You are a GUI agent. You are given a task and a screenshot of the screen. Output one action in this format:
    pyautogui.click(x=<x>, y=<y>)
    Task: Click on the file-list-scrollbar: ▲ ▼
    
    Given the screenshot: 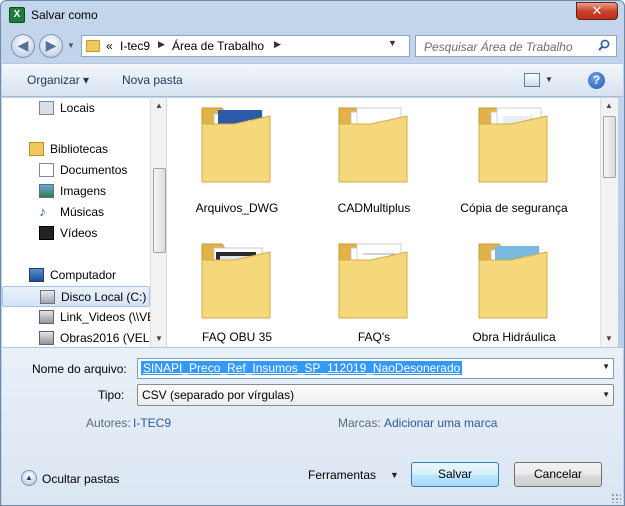 What is the action you would take?
    pyautogui.click(x=609, y=222)
    